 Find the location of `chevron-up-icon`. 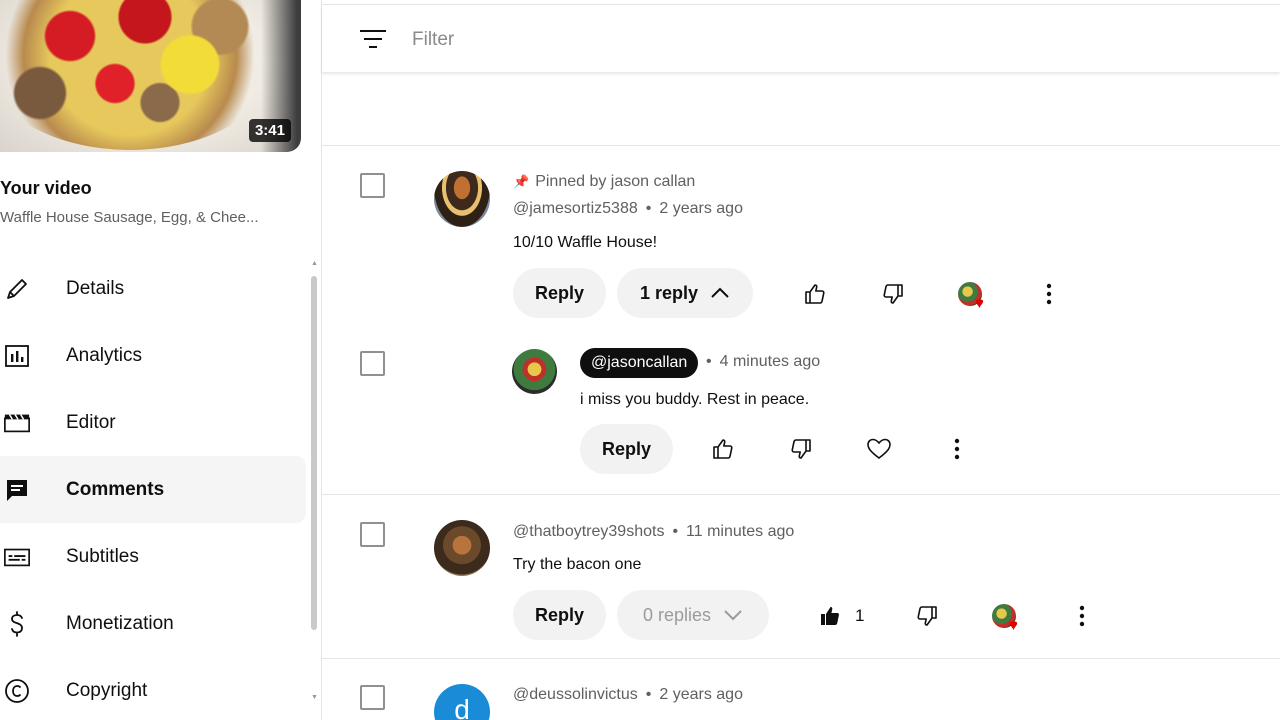

chevron-up-icon is located at coordinates (720, 292).